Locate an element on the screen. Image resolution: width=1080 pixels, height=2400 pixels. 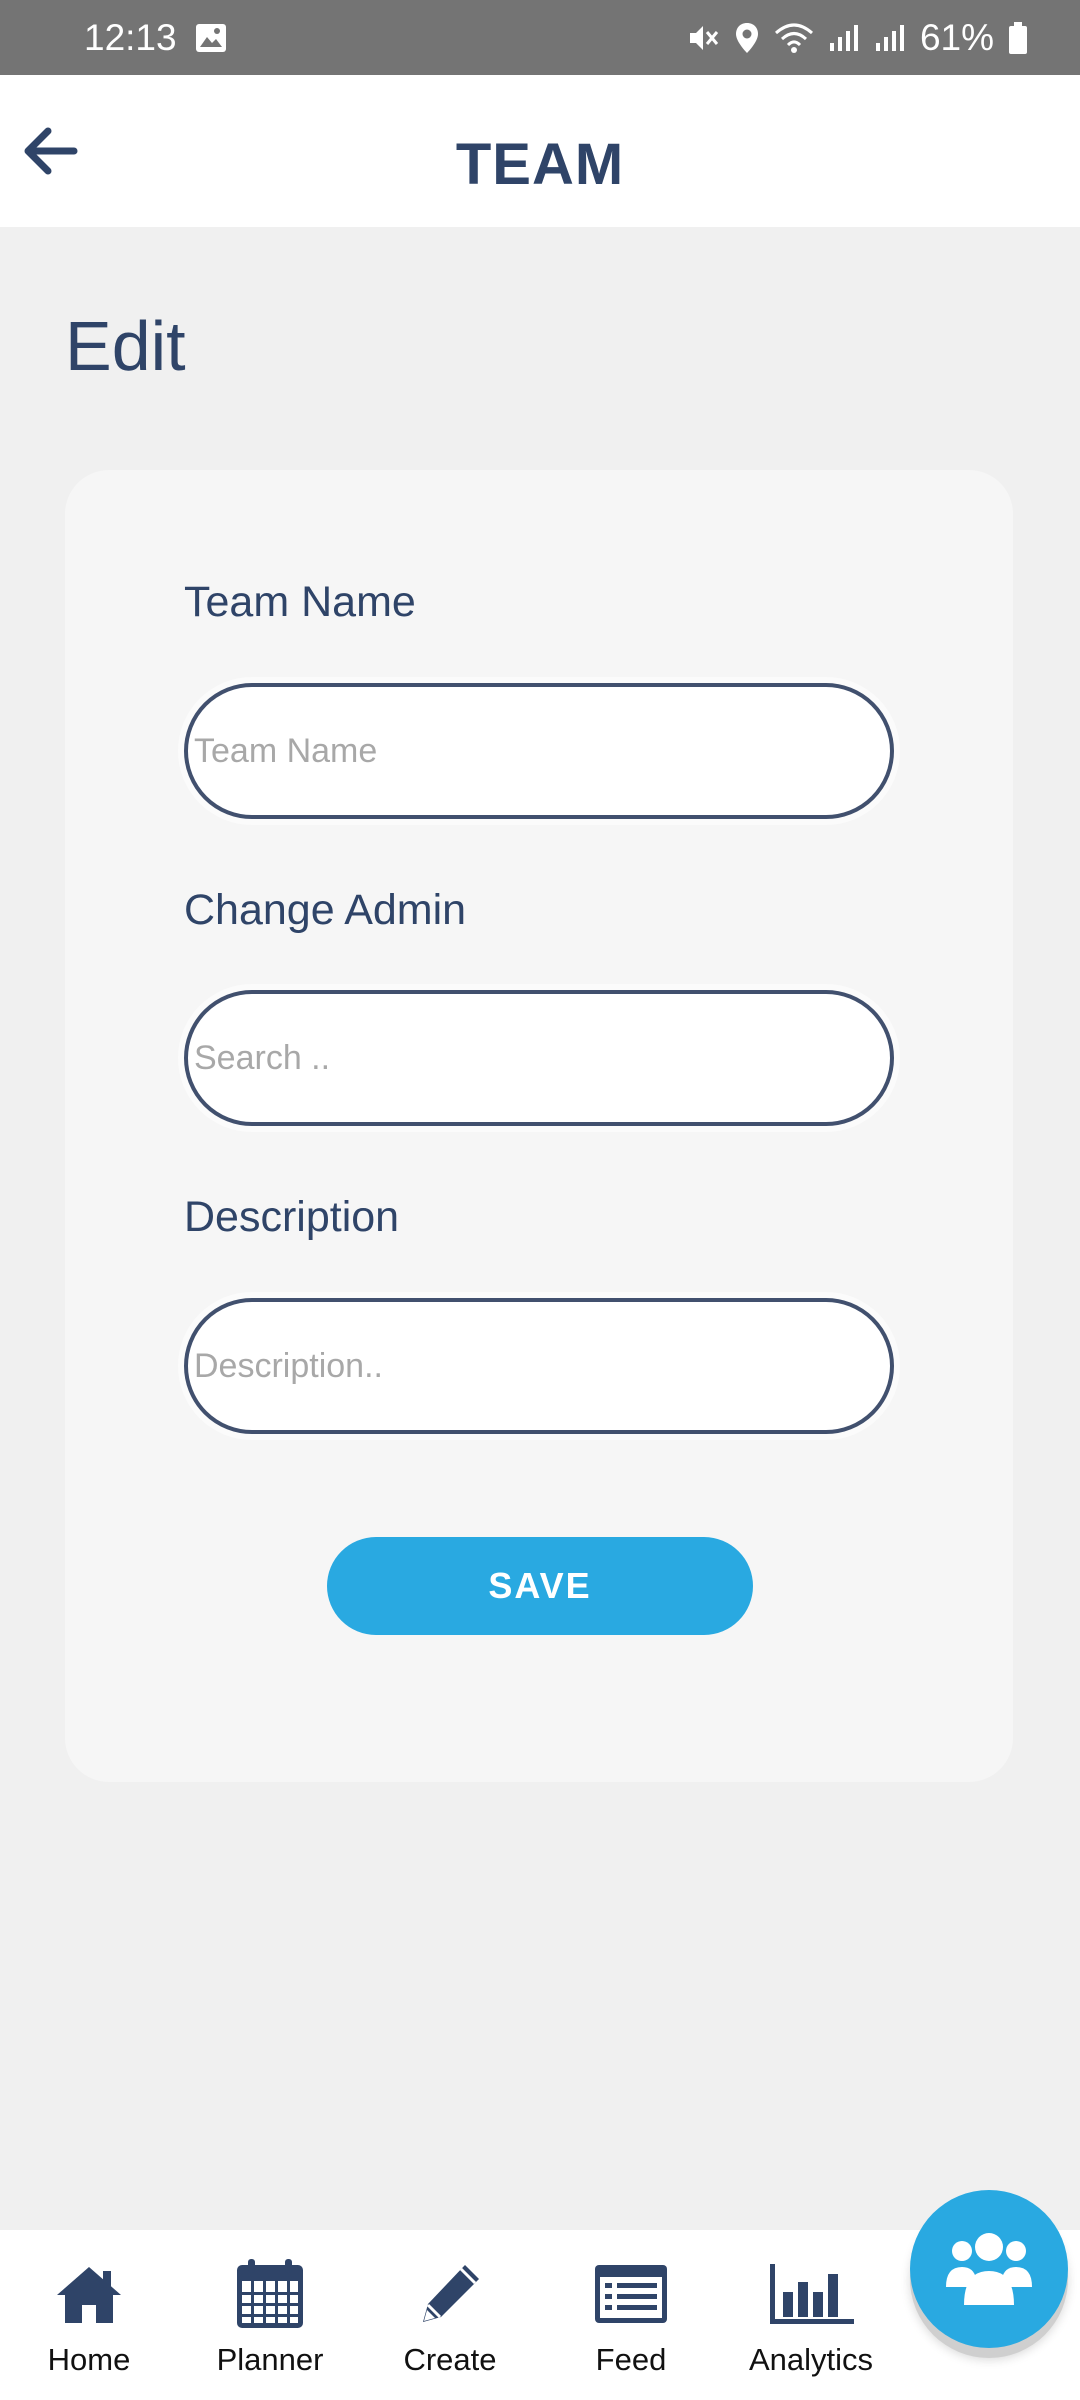
nav-item-home: Home is located at coordinates (89, 2324).